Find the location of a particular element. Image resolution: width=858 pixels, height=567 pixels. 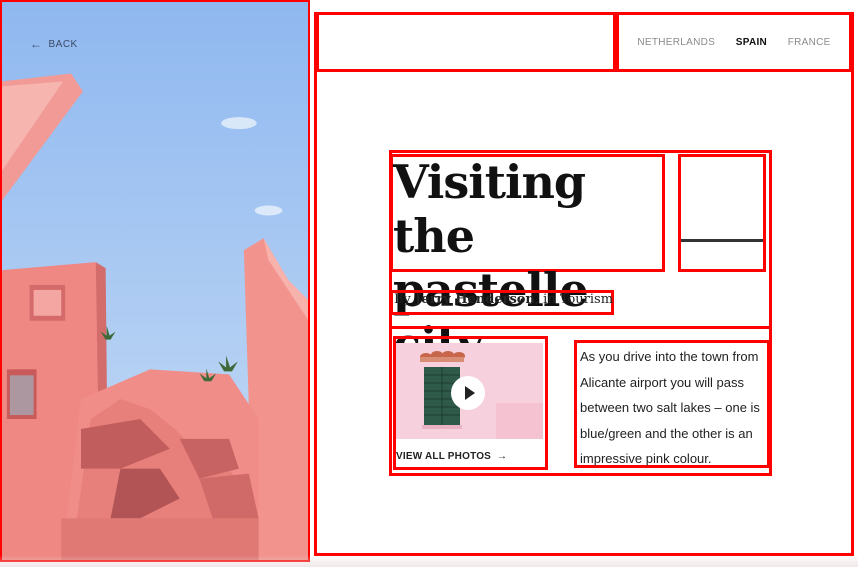

play-button is located at coordinates (468, 393).